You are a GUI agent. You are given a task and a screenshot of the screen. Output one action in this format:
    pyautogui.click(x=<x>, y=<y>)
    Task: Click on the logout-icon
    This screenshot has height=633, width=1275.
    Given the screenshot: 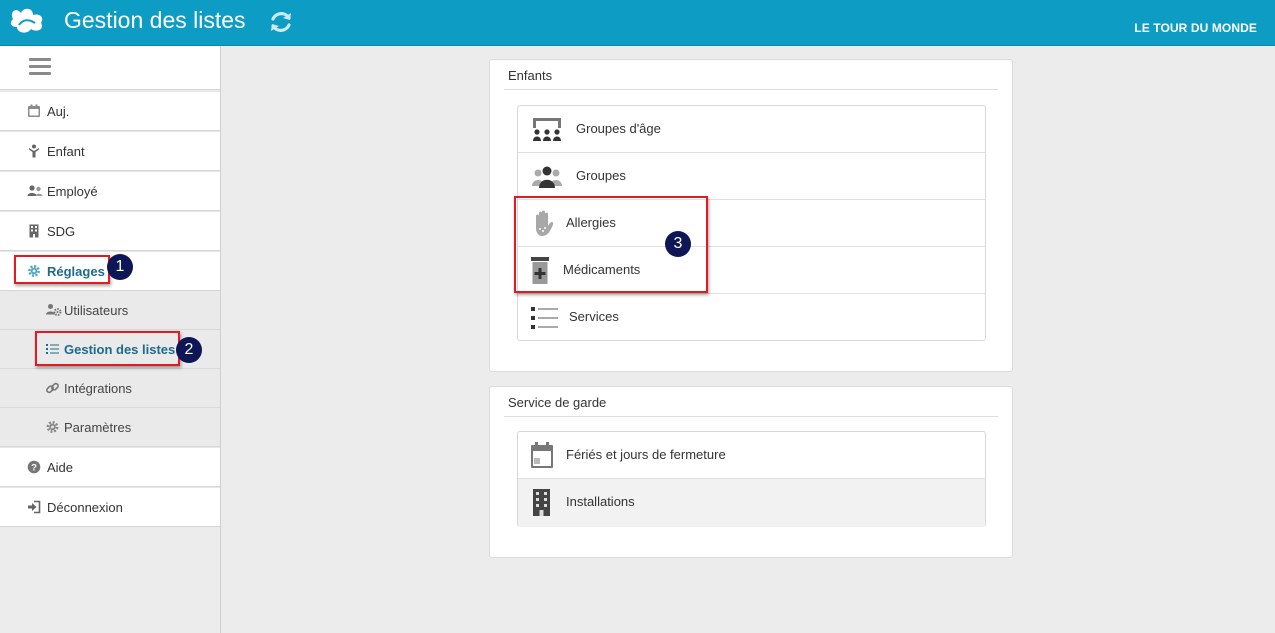 What is the action you would take?
    pyautogui.click(x=34, y=507)
    